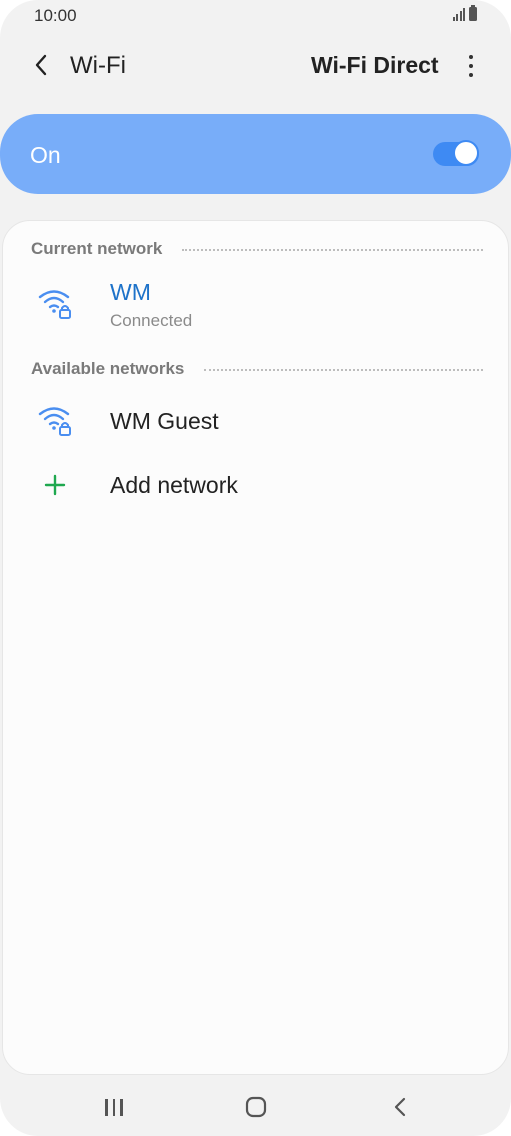  Describe the element at coordinates (108, 368) in the screenshot. I see `section-title: Available networks` at that location.